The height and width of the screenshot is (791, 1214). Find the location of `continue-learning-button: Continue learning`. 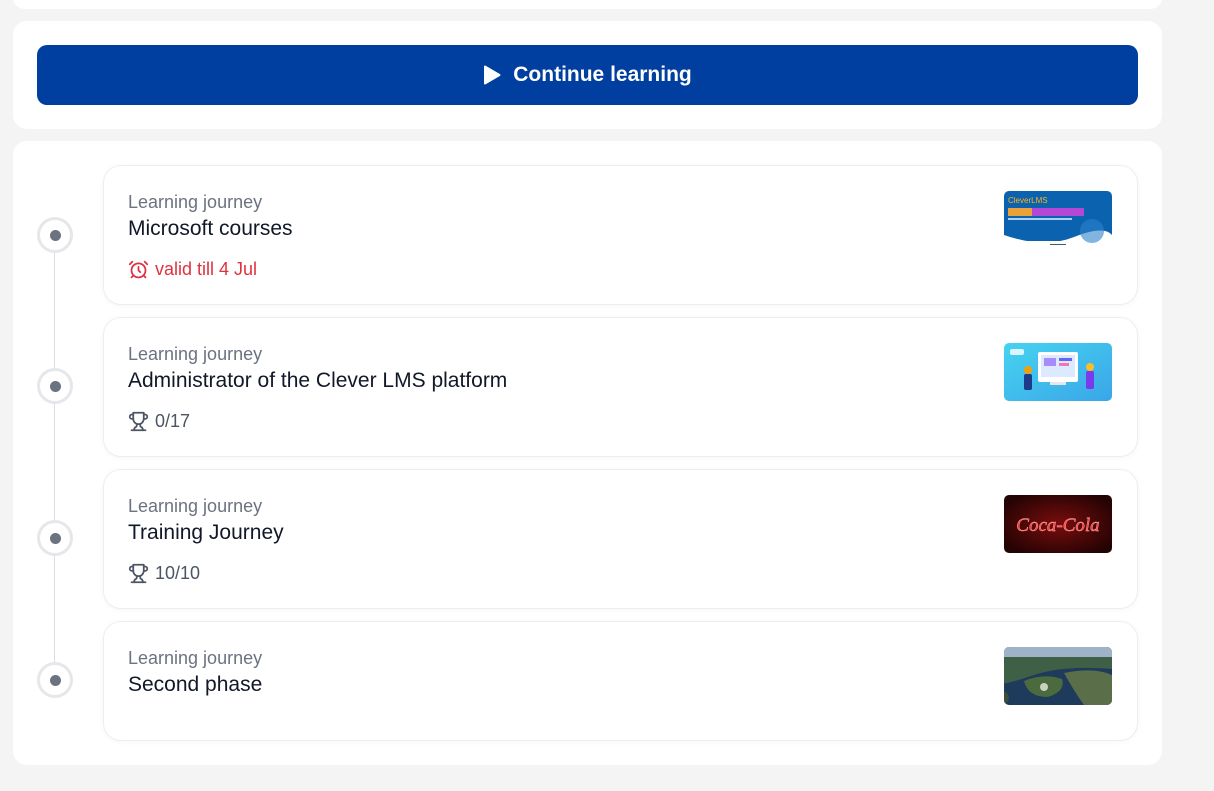

continue-learning-button: Continue learning is located at coordinates (587, 75).